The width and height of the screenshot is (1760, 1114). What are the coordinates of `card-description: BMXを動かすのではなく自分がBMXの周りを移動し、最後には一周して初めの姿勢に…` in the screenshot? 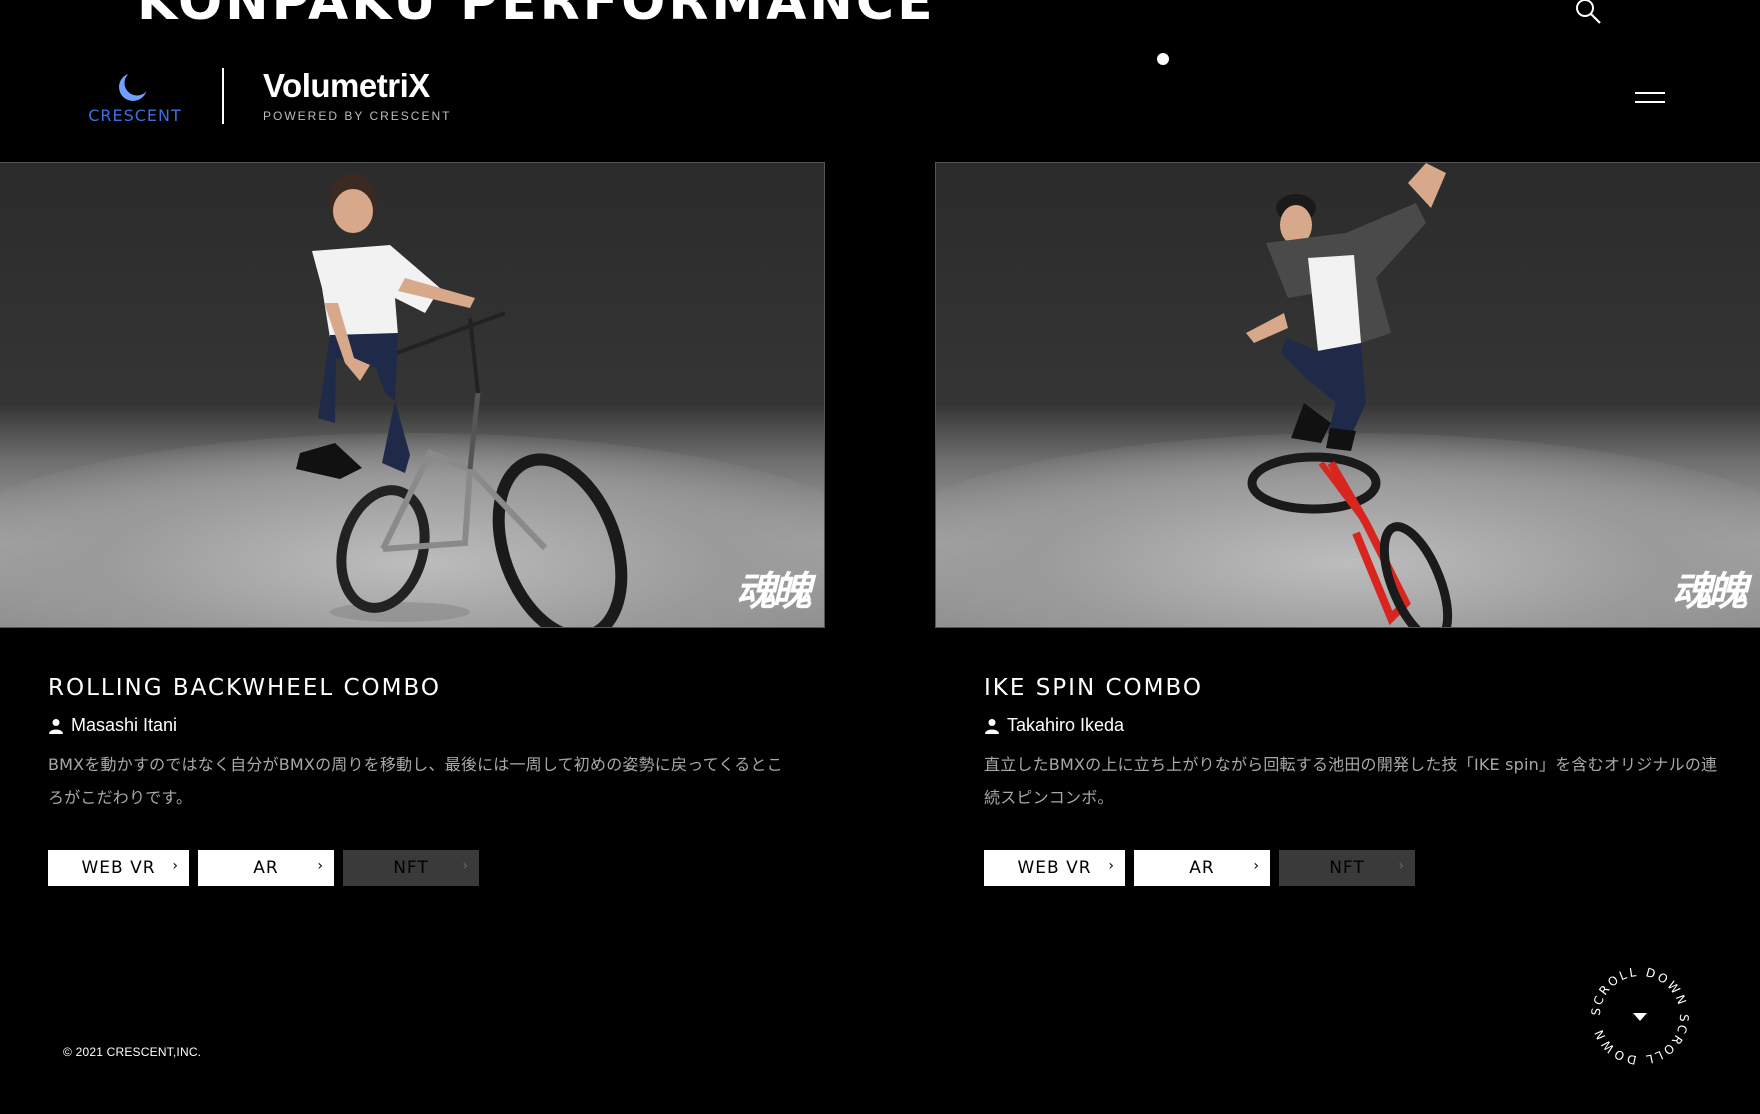 It's located at (415, 781).